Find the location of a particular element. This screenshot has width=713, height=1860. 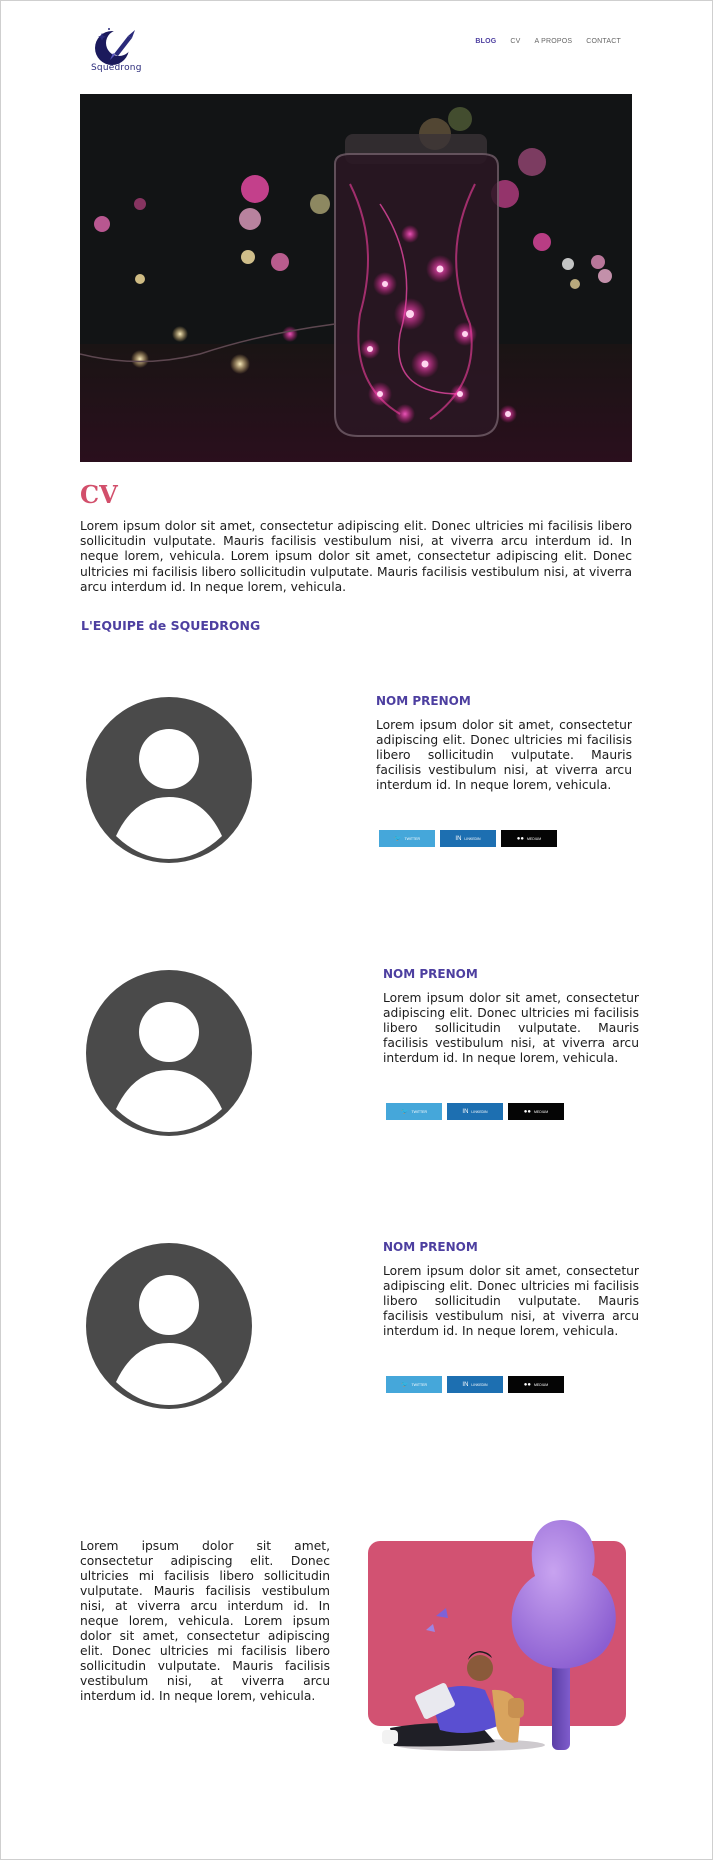

cv-title: CV is located at coordinates (99, 494).